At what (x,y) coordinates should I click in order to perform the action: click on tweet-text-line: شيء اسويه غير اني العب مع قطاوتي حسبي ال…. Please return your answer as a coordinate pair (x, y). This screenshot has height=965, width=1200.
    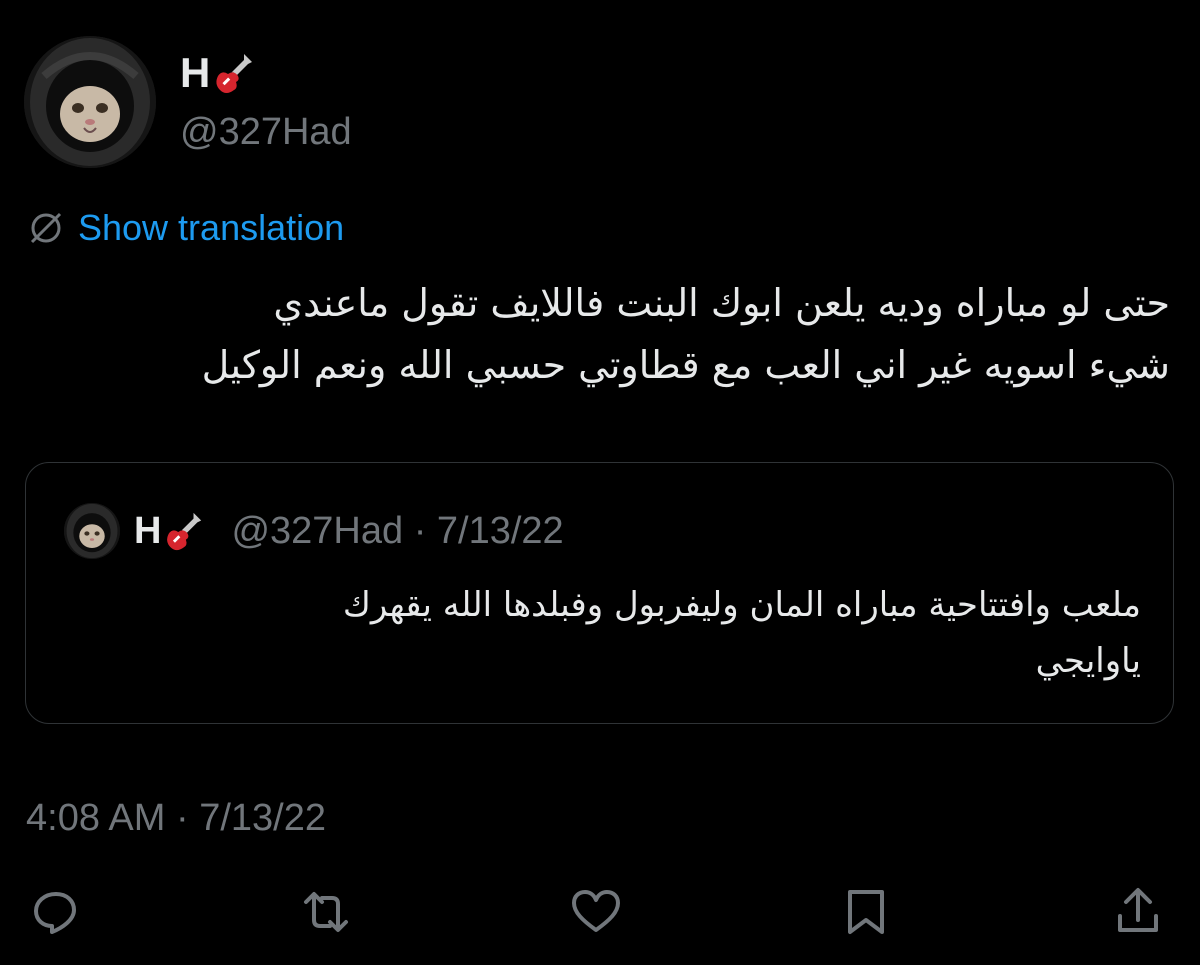
    Looking at the image, I should click on (685, 365).